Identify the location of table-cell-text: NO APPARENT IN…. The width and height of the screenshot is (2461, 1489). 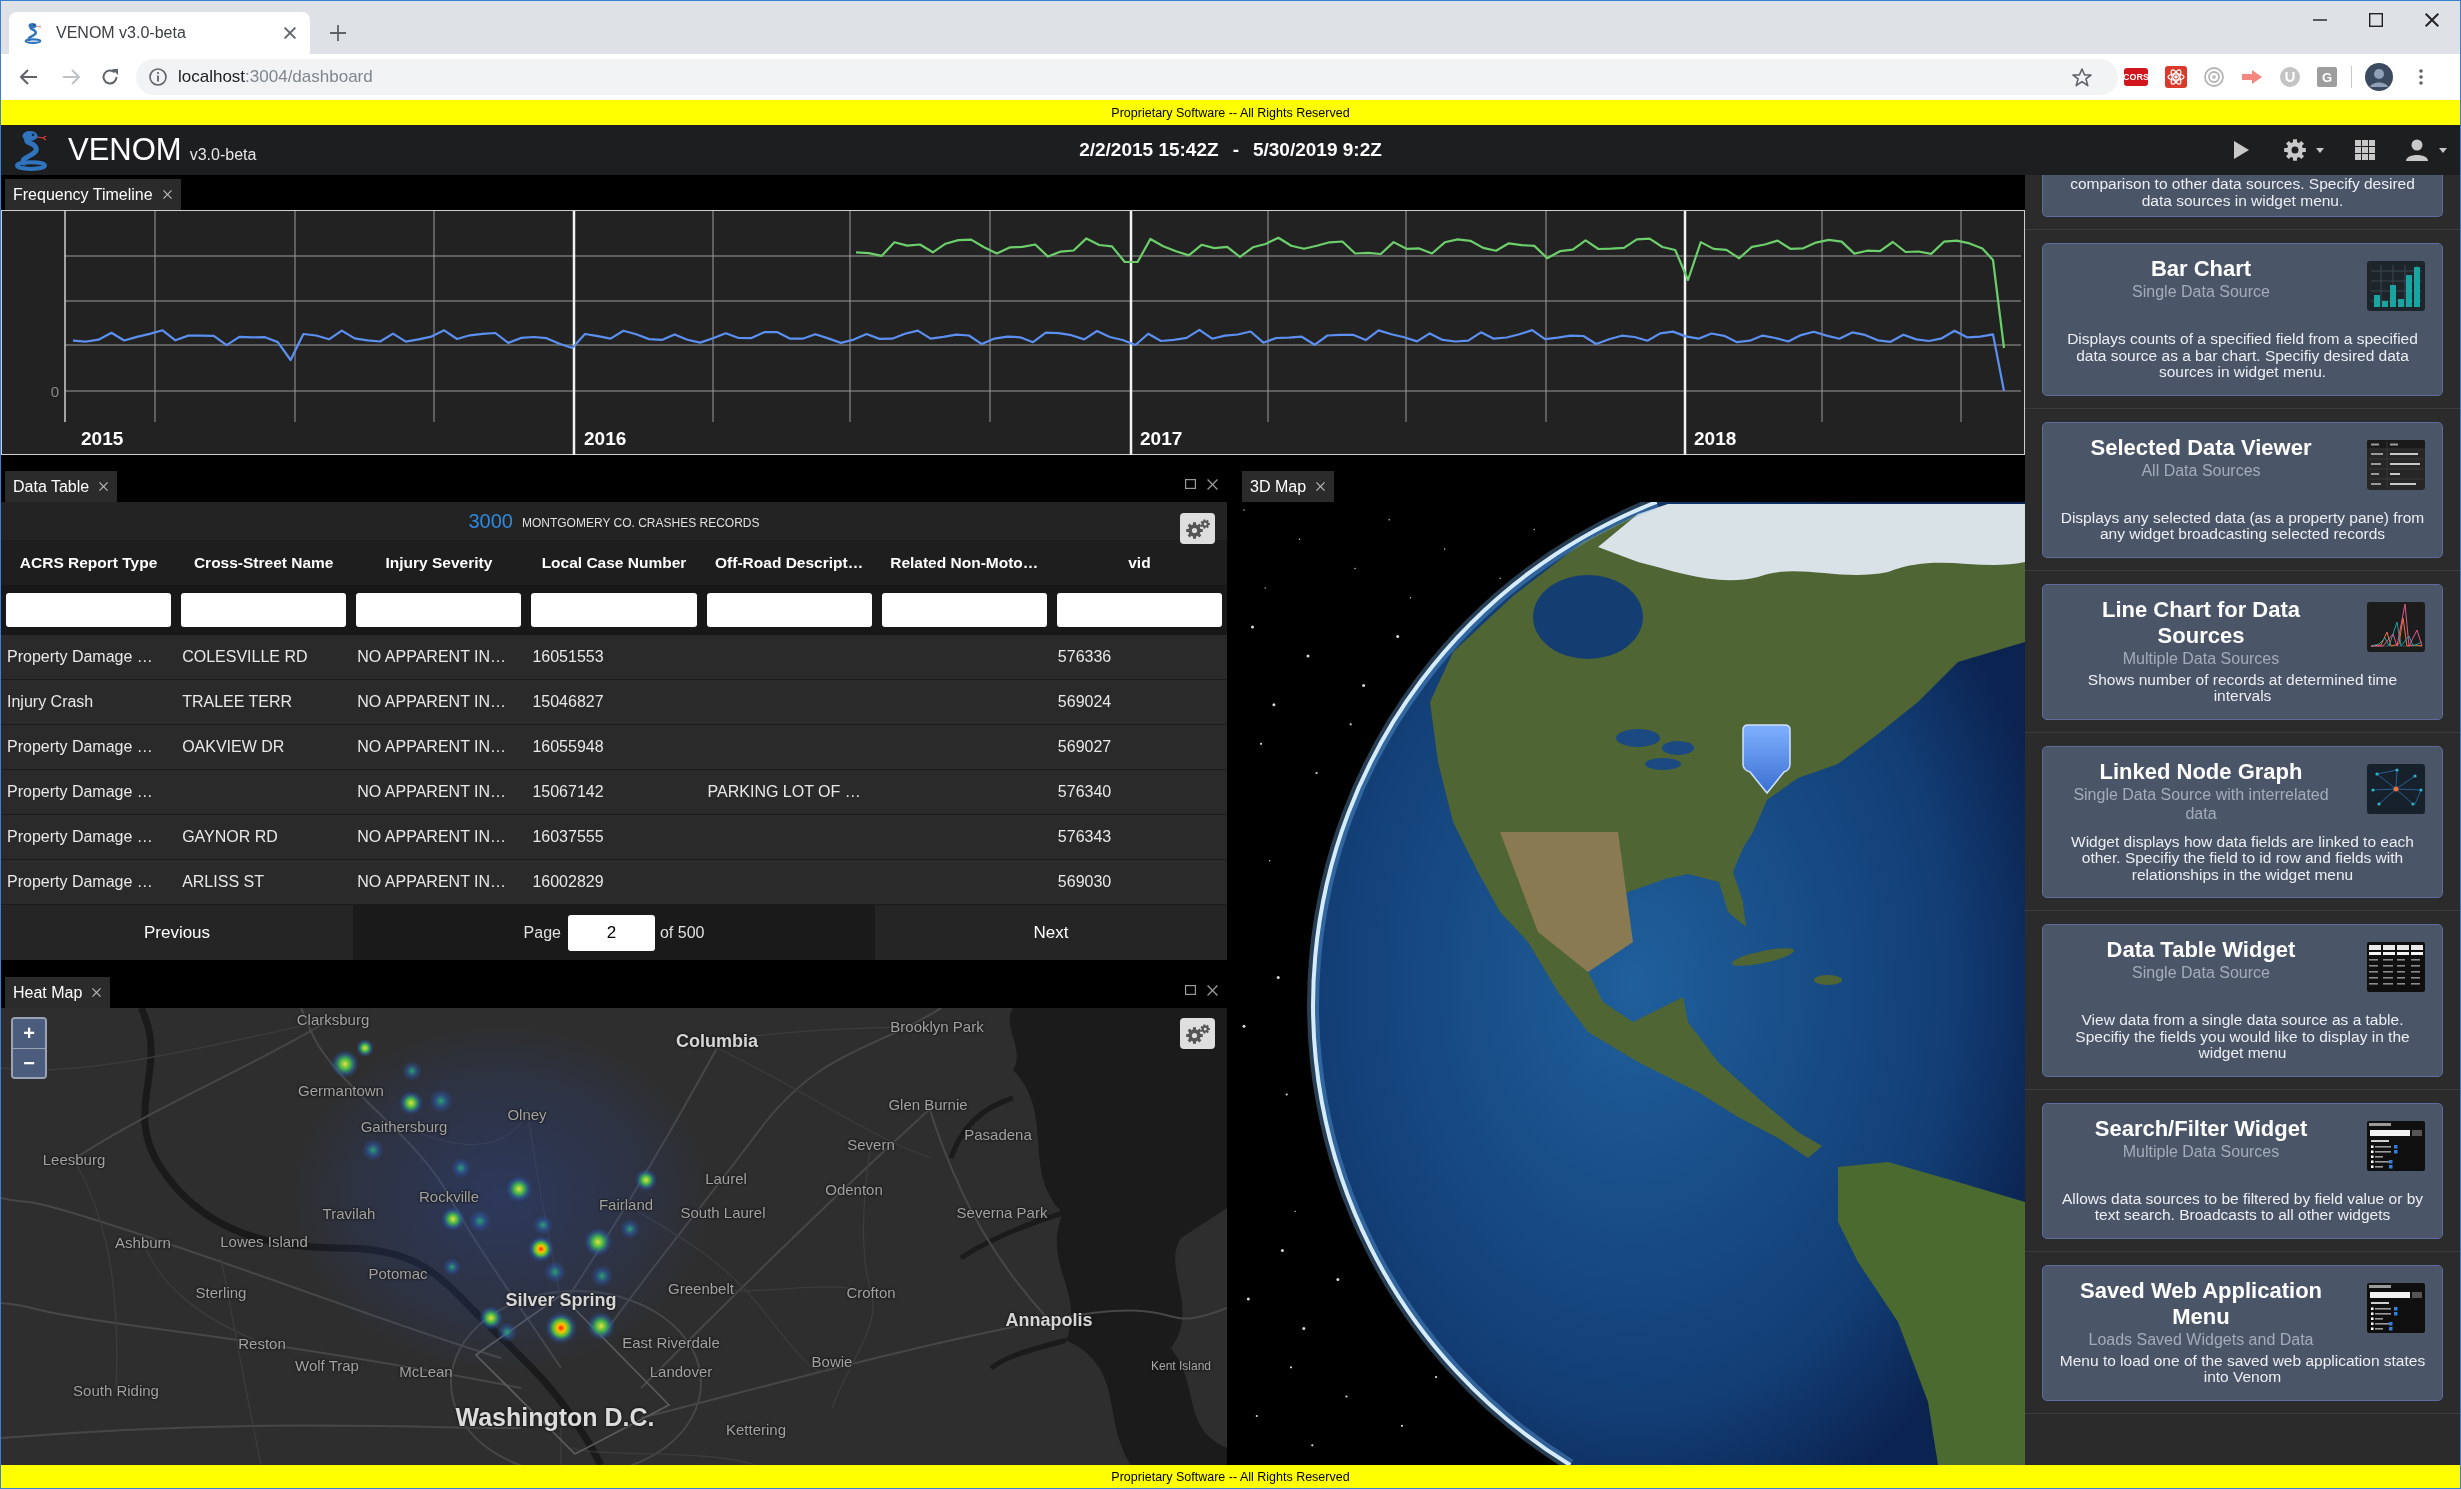
(432, 882).